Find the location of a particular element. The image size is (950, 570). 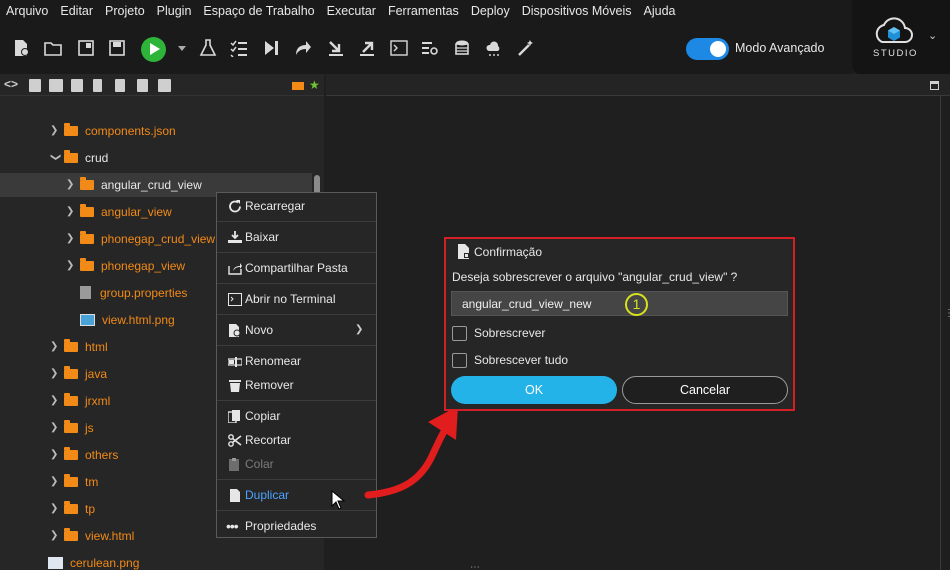

menu-plugin: Plugin is located at coordinates (174, 11).